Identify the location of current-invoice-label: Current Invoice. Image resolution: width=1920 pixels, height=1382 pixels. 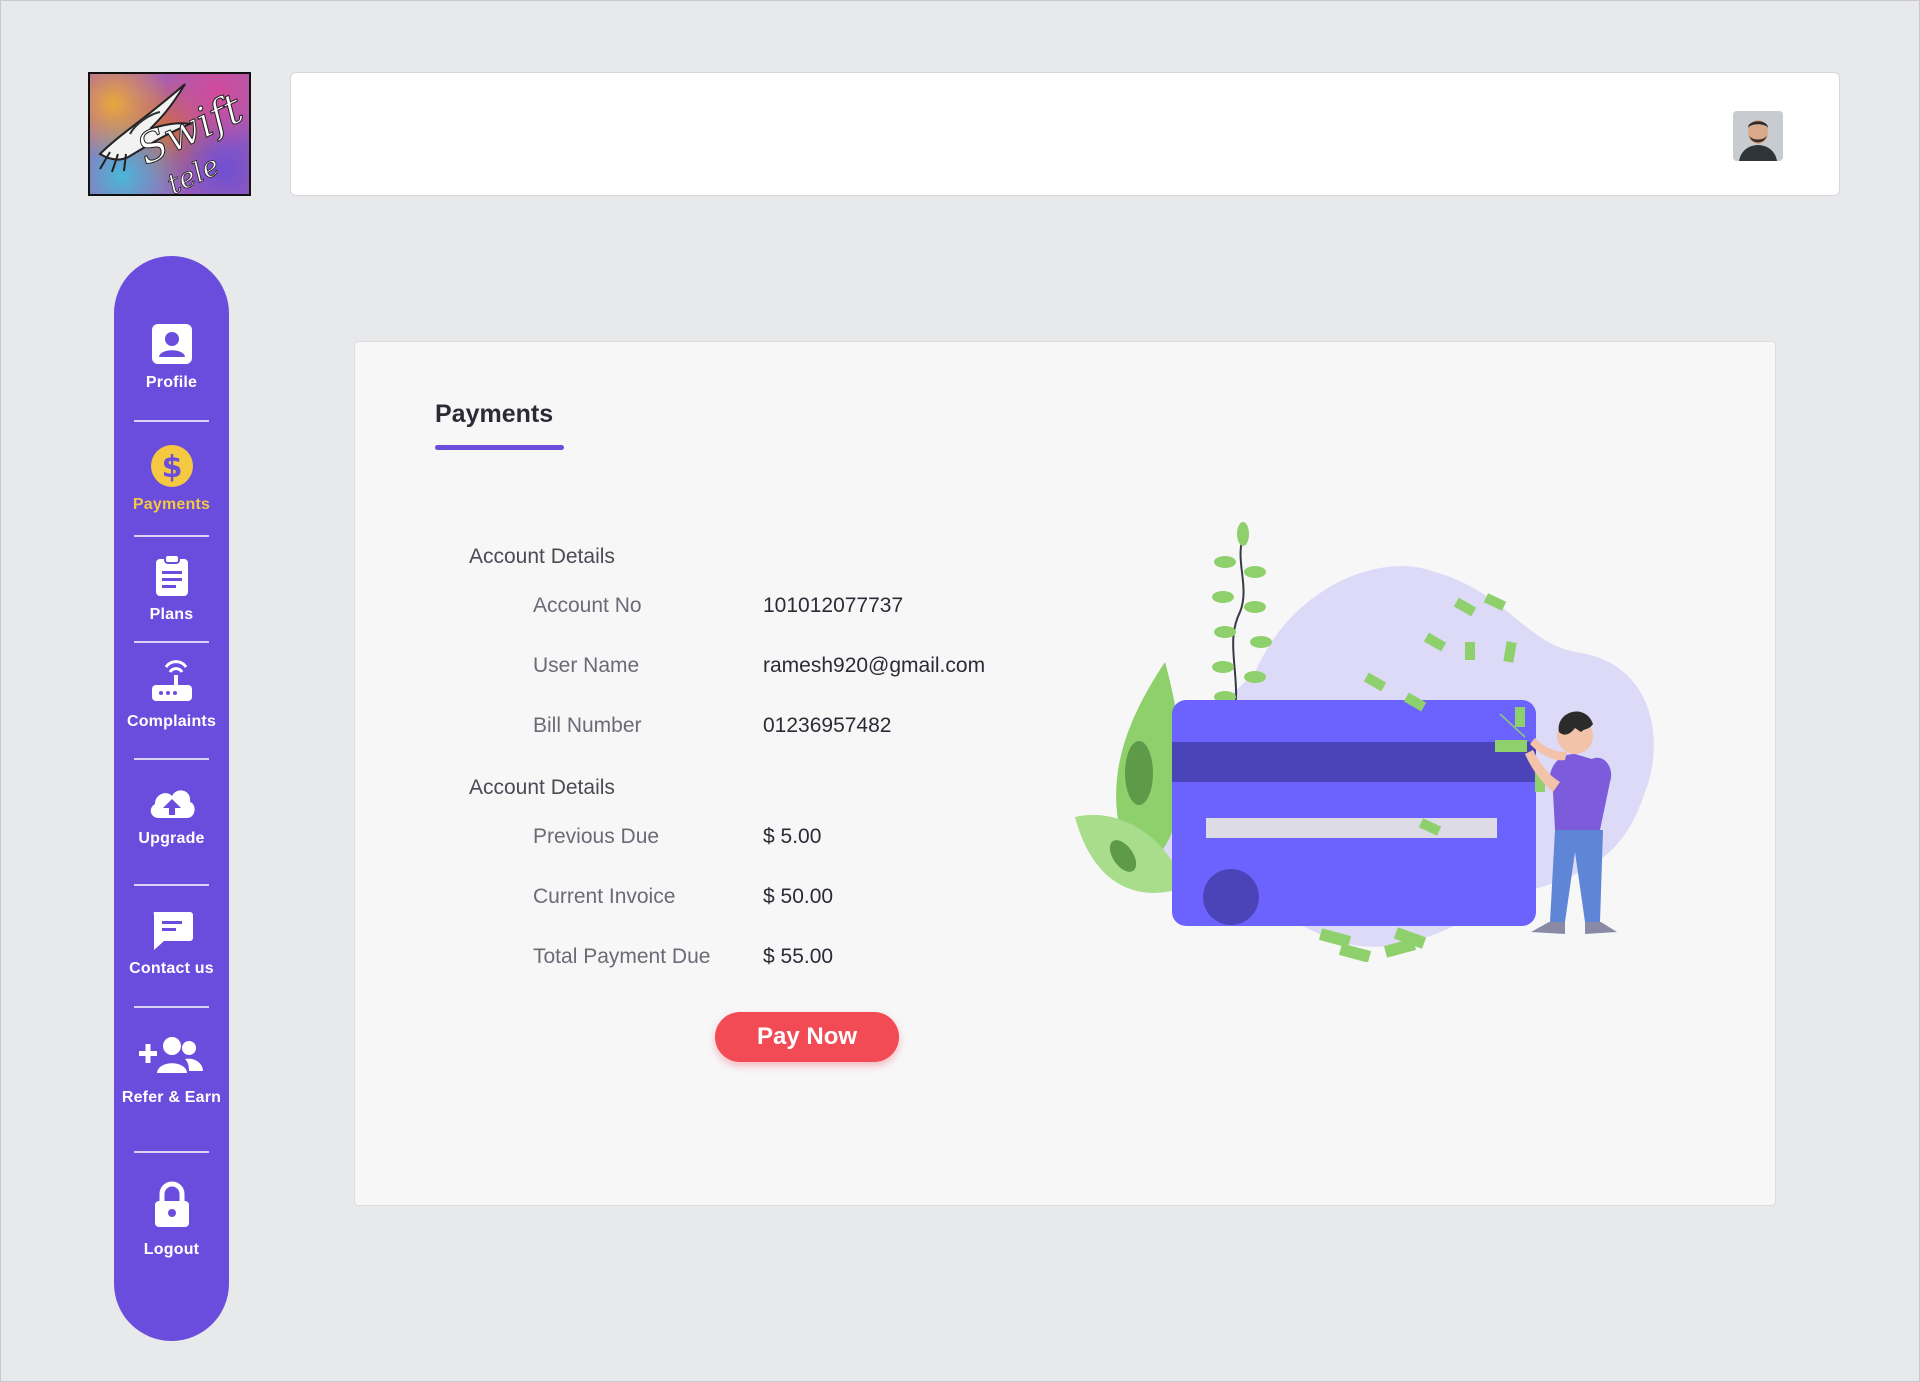
(604, 896).